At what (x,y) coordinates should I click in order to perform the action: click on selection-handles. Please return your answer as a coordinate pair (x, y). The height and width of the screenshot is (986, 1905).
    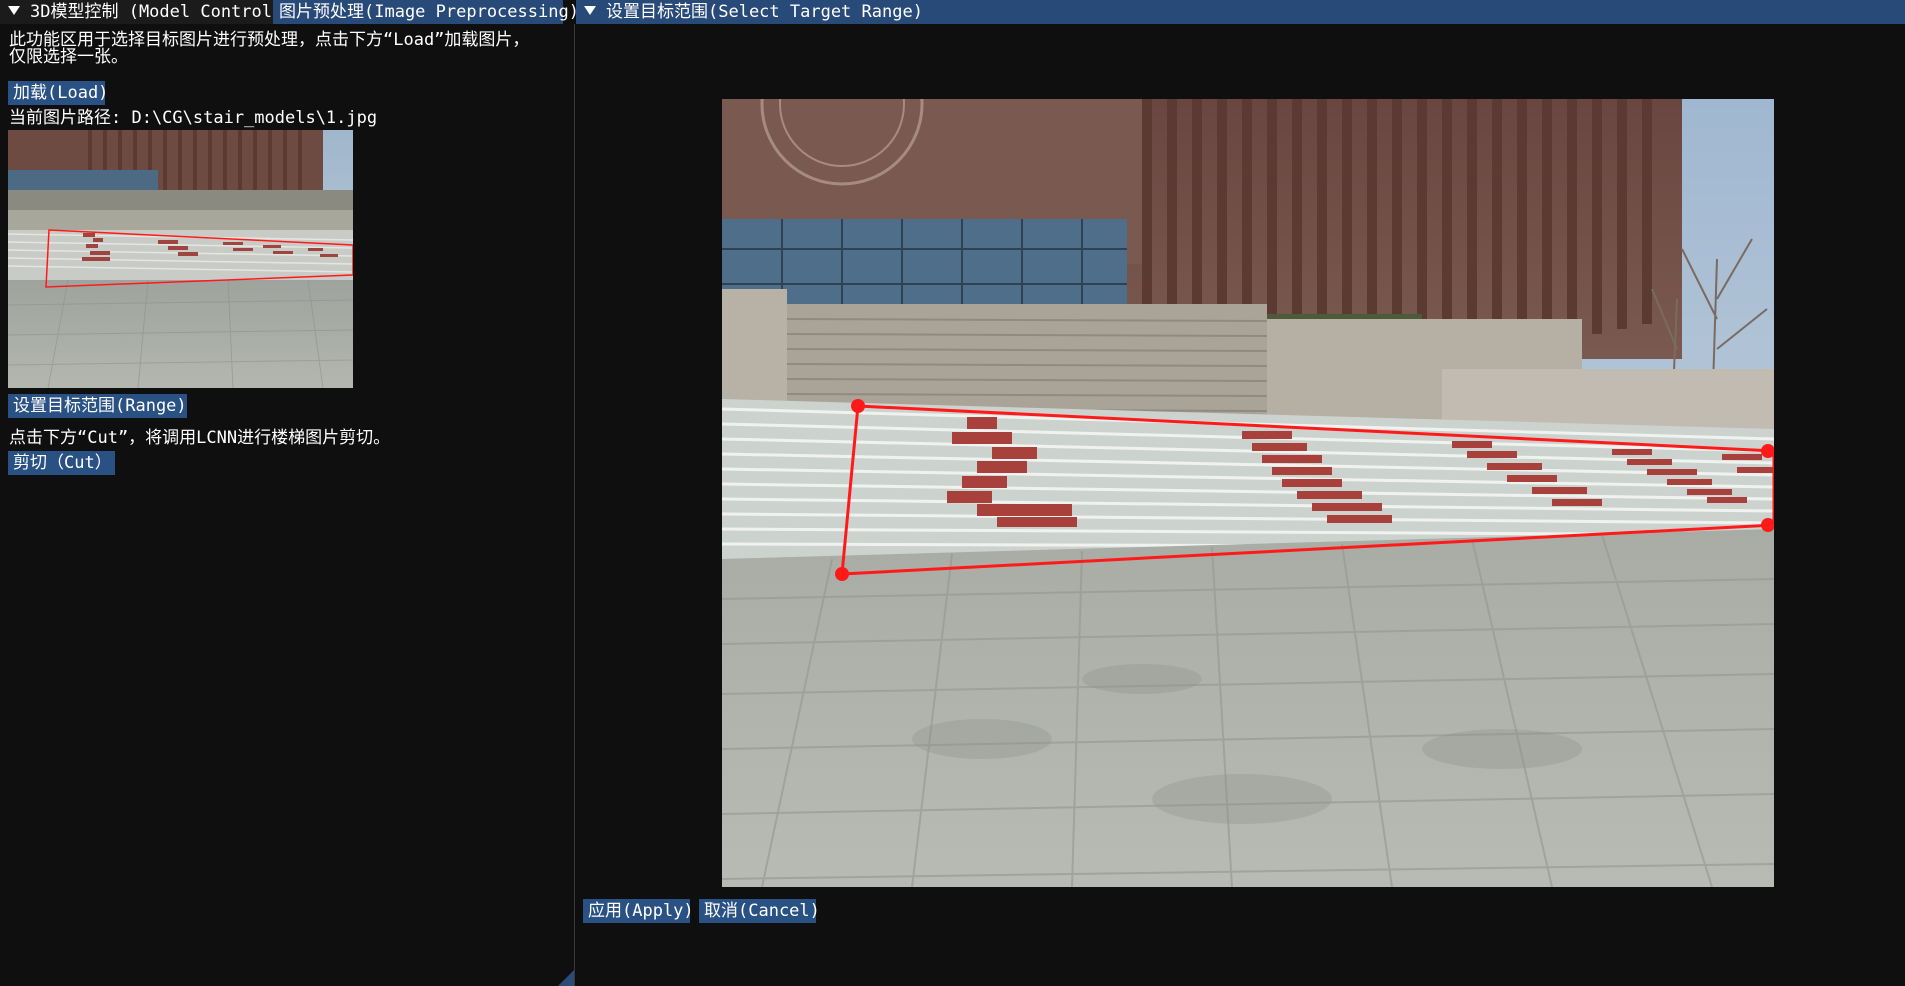
    Looking at the image, I should click on (1304, 490).